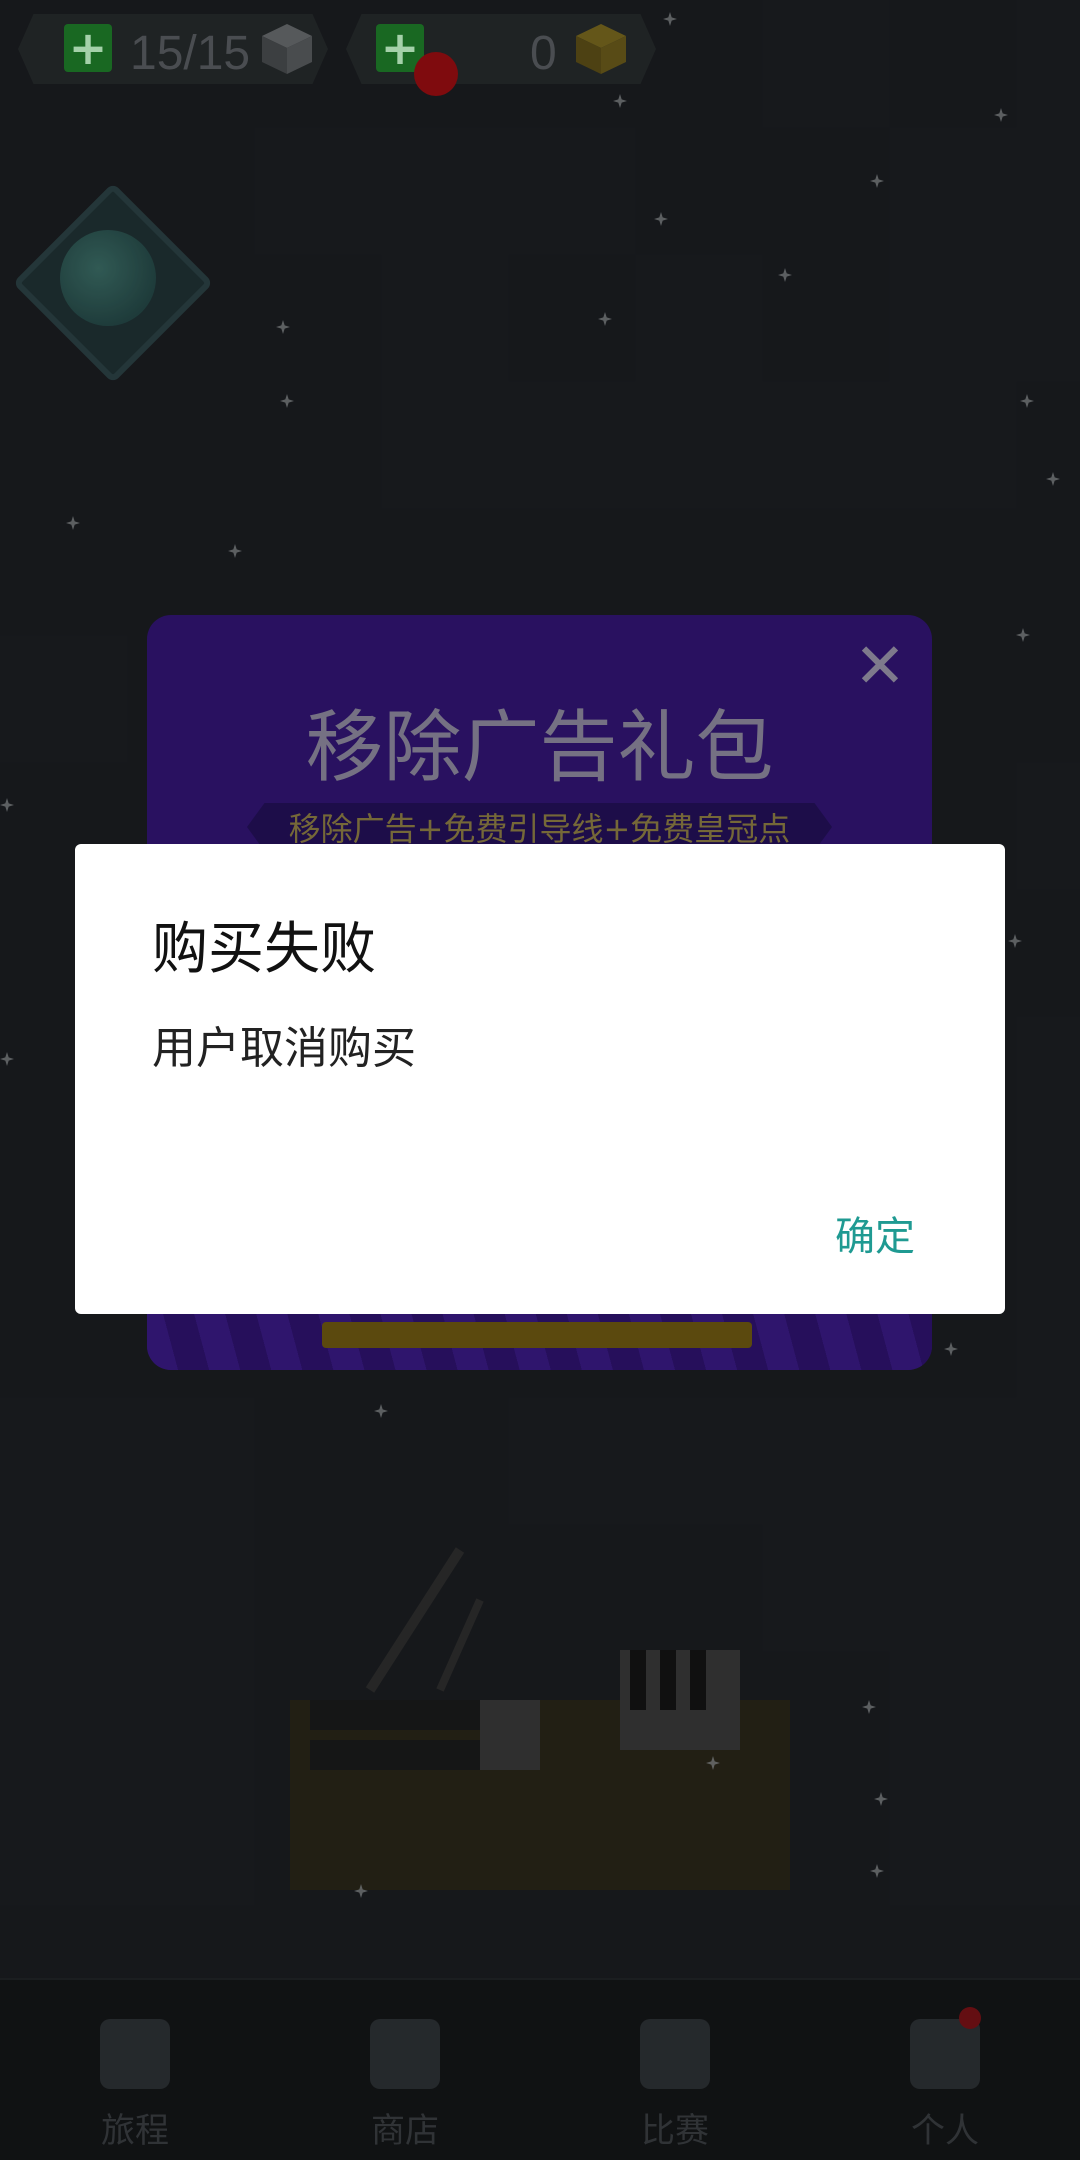 This screenshot has height=2160, width=1080. Describe the element at coordinates (875, 1233) in the screenshot. I see `confirm-button: 确定` at that location.